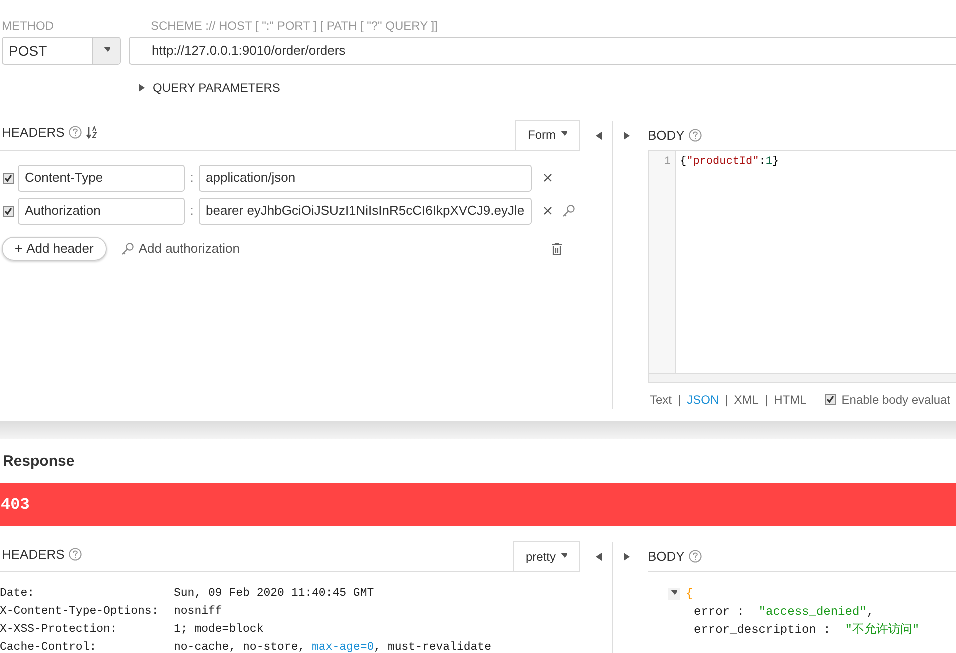  Describe the element at coordinates (294, 26) in the screenshot. I see `url-label: SCHEME :// HOST [ ":" PORT ] [ PATH [ "?" QUERY ]]` at that location.